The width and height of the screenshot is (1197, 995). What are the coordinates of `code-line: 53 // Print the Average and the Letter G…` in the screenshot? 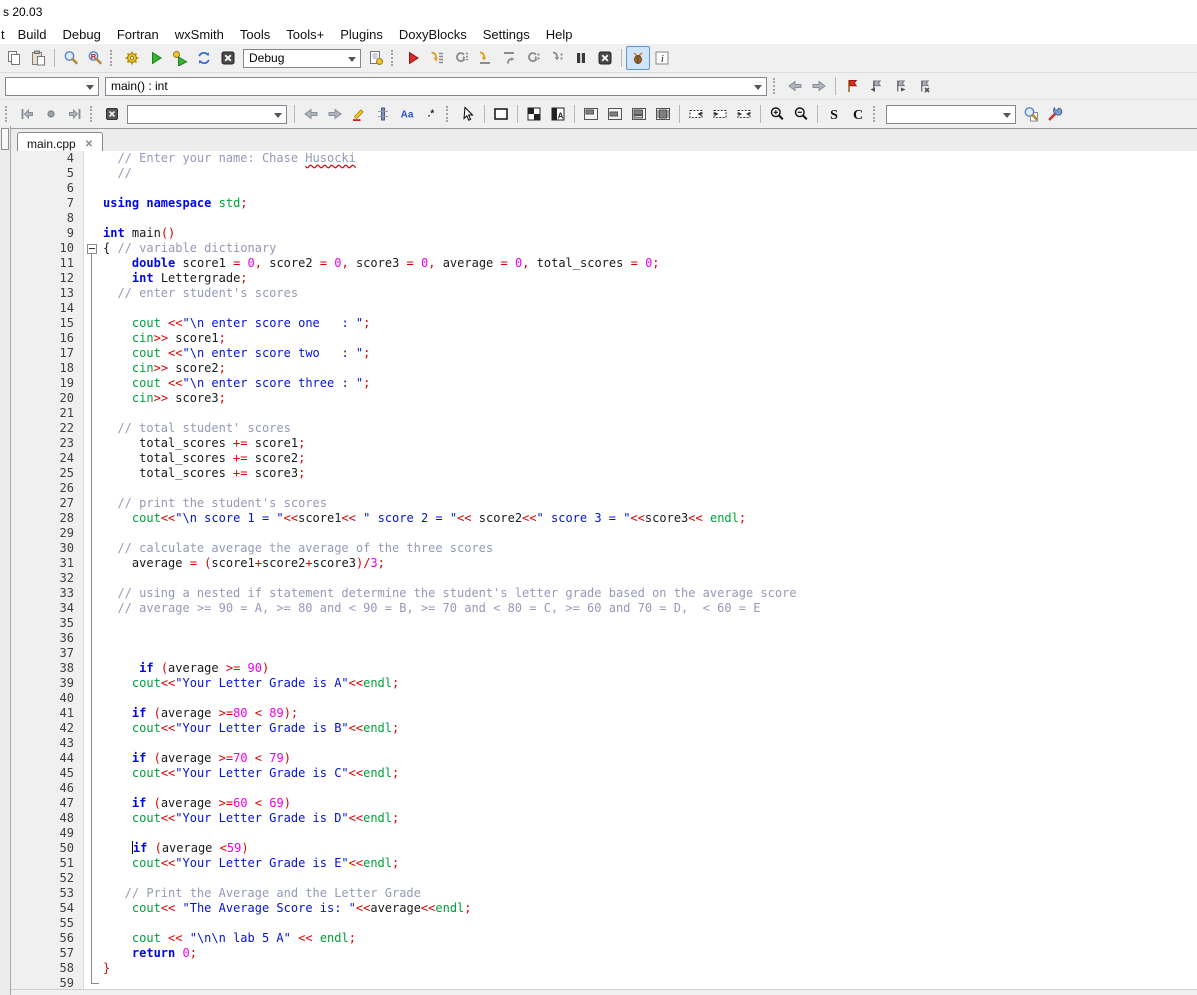 It's located at (604, 893).